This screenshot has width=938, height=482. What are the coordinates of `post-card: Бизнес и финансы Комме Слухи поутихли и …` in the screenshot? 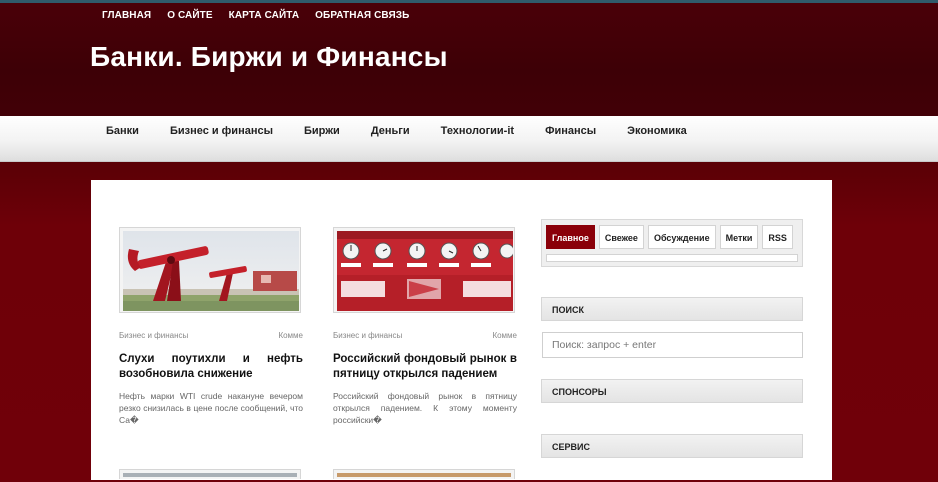 It's located at (211, 326).